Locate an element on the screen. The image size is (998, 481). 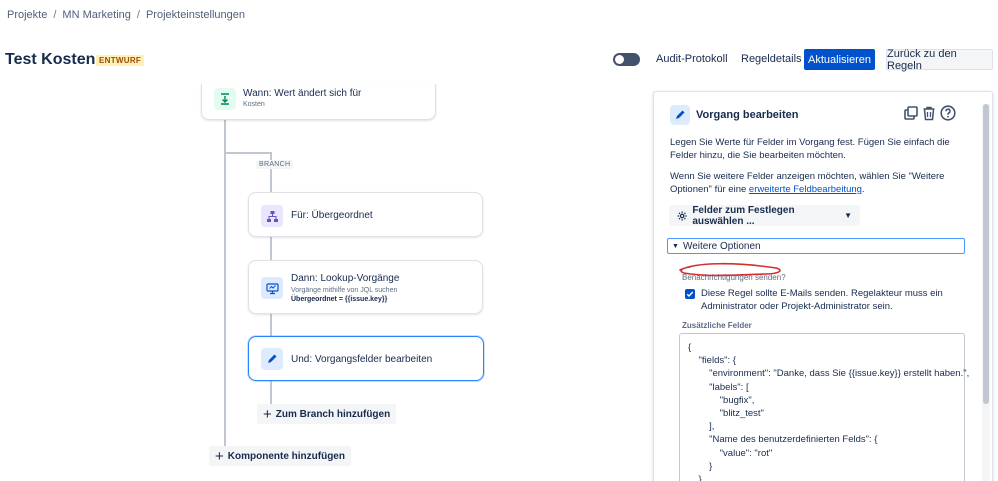
add-component-button: + Komponente hinzufügen is located at coordinates (280, 456).